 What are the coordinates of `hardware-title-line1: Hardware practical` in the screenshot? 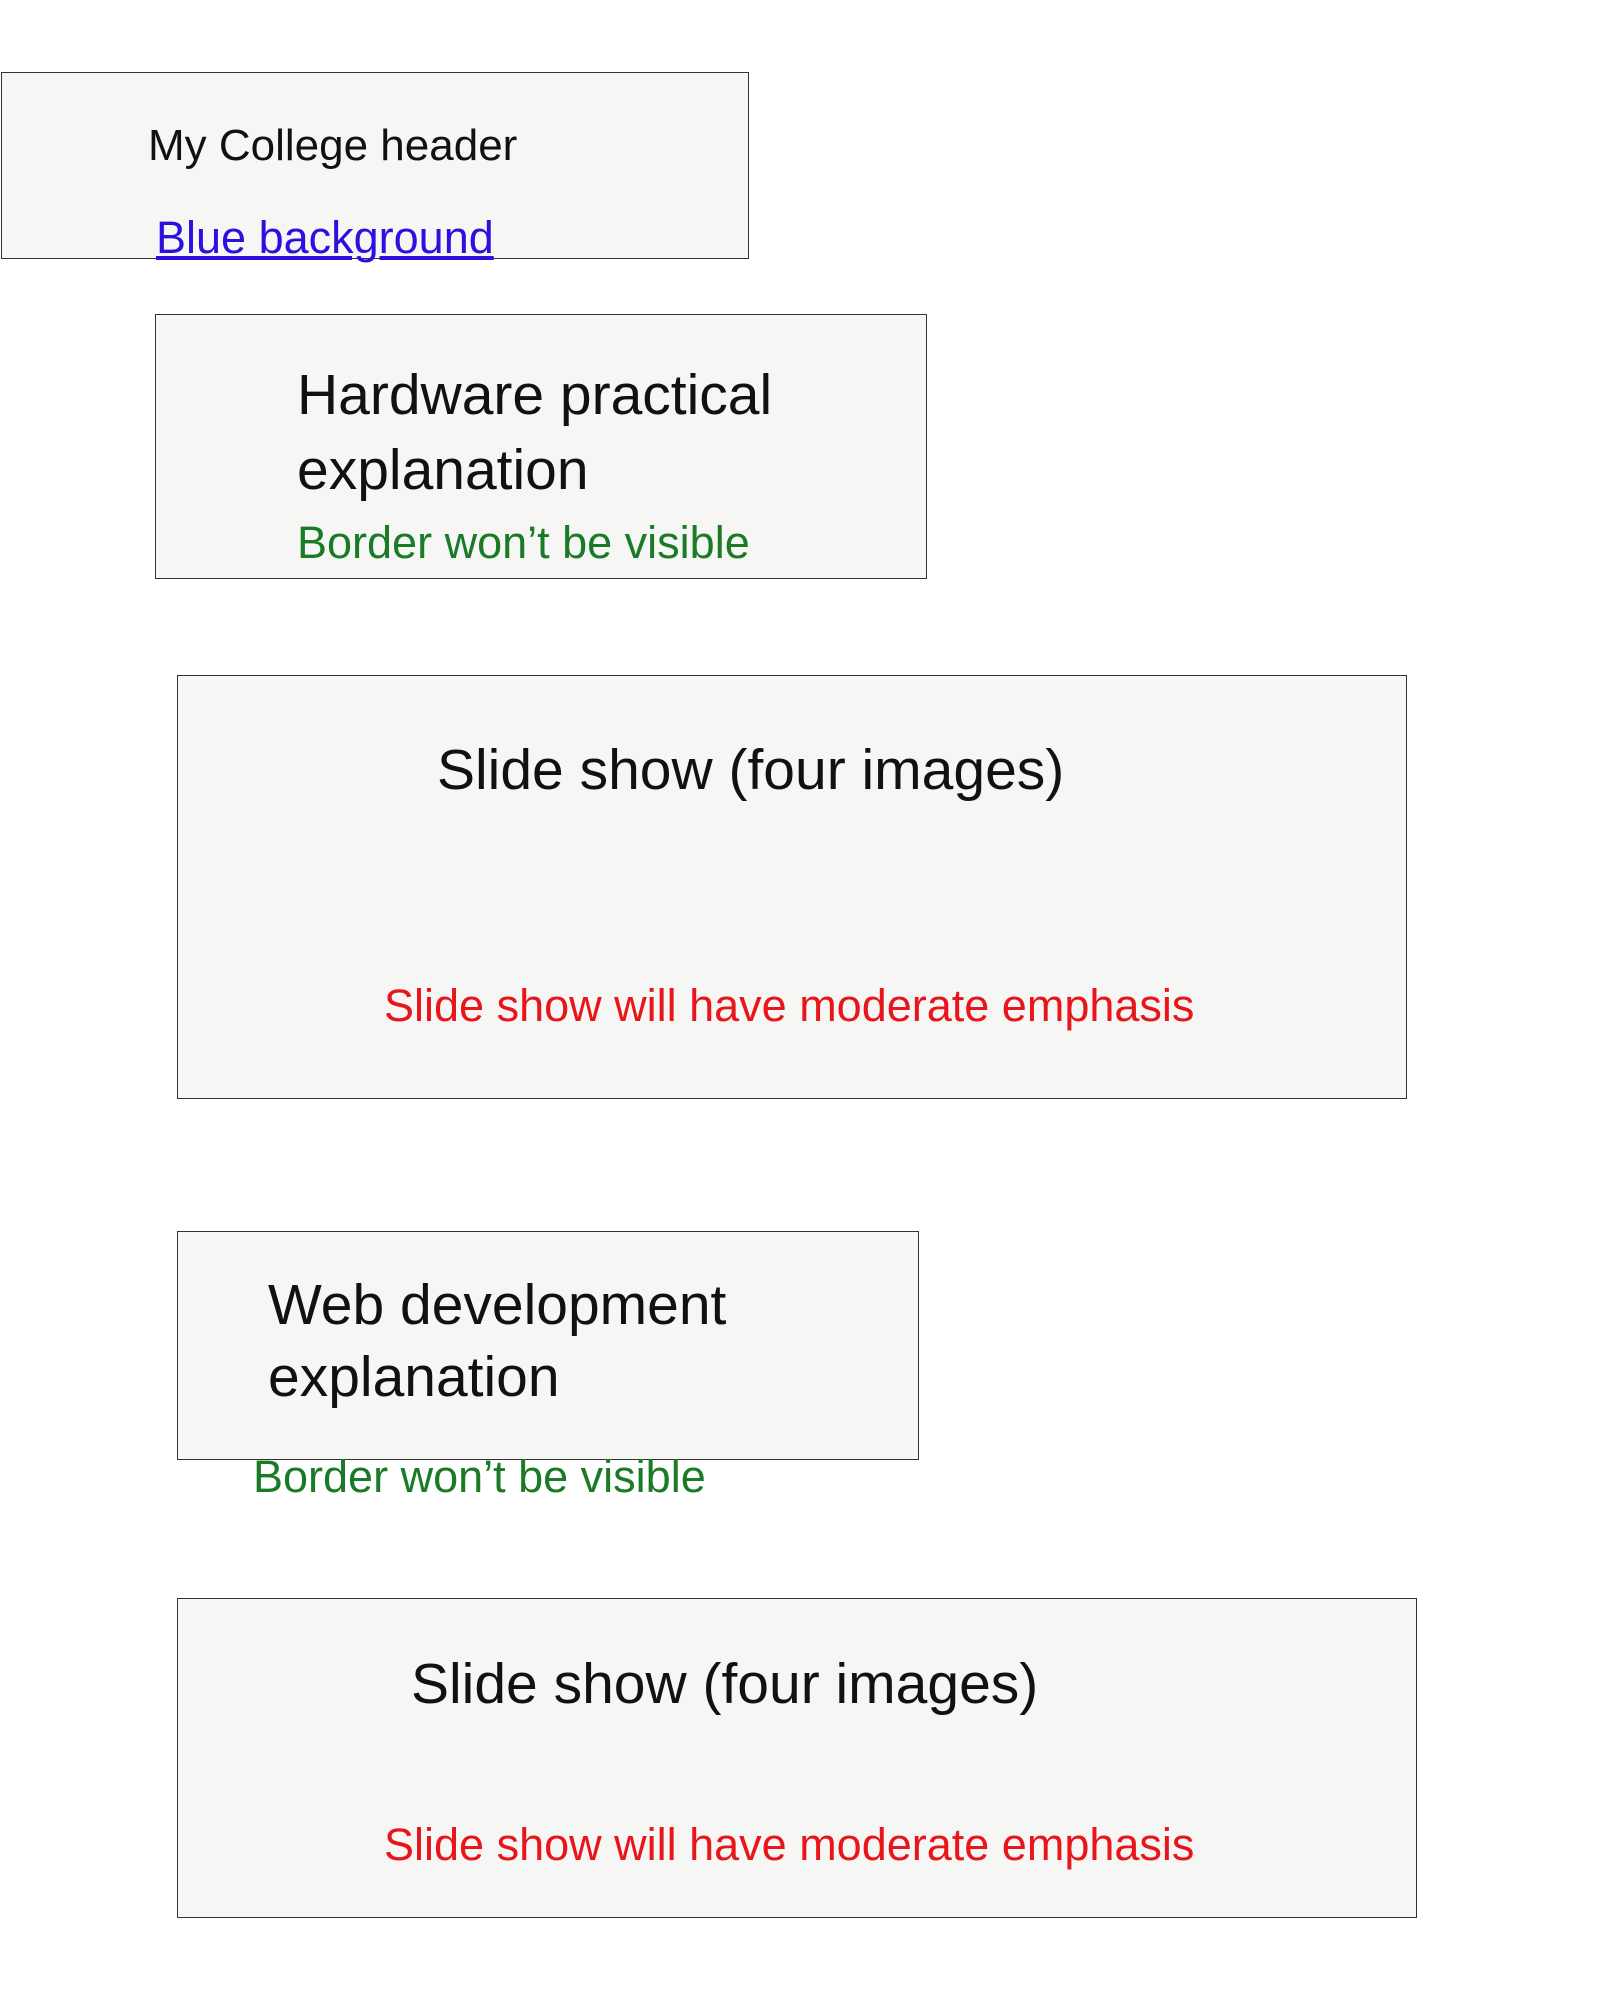 It's located at (535, 395).